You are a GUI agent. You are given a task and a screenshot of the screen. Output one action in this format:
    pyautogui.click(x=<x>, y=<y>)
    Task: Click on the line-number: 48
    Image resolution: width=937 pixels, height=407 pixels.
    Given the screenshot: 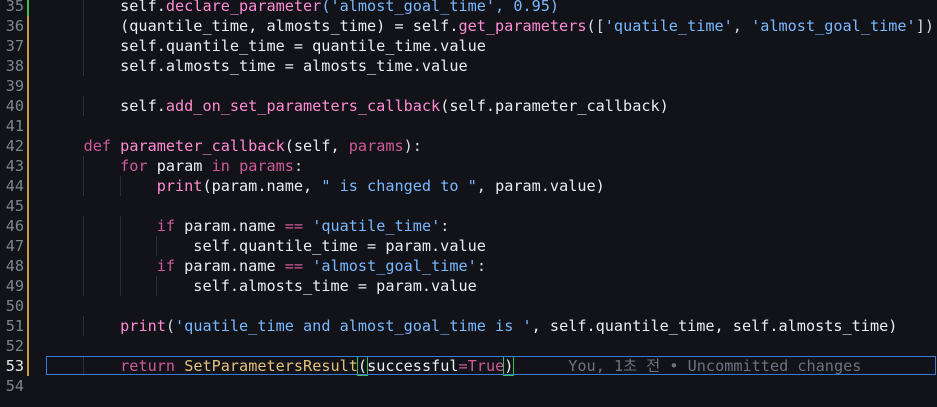 What is the action you would take?
    pyautogui.click(x=14, y=266)
    